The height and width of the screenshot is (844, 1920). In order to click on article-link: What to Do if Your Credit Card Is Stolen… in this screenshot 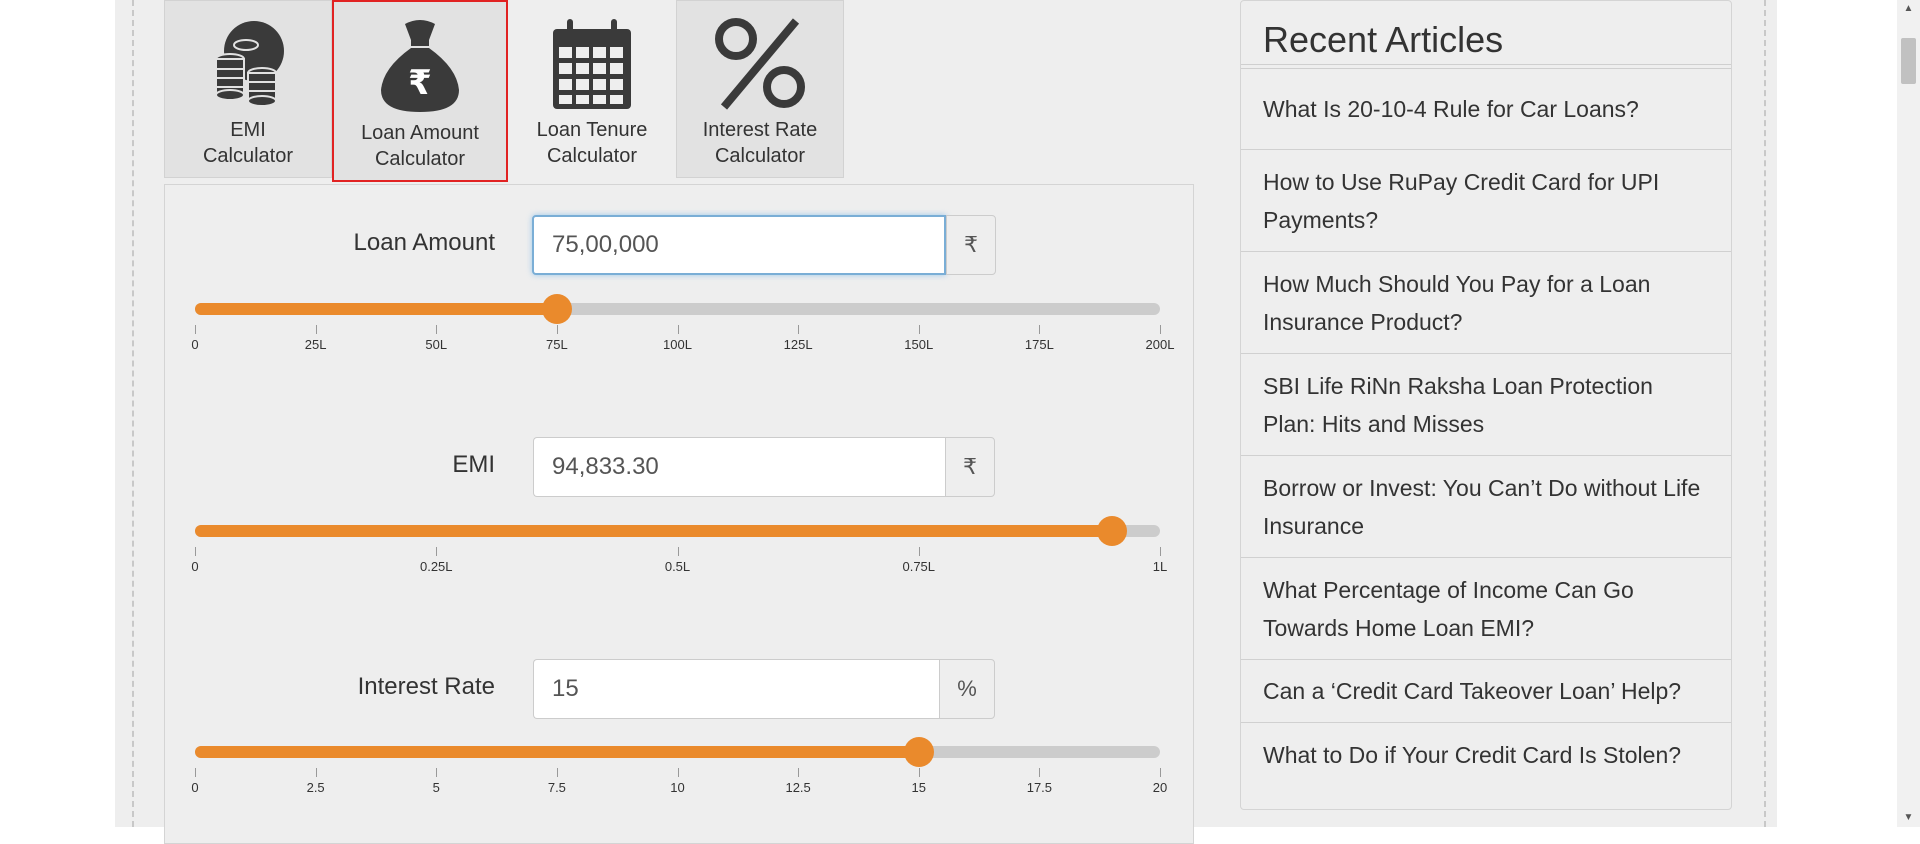, I will do `click(1486, 754)`.